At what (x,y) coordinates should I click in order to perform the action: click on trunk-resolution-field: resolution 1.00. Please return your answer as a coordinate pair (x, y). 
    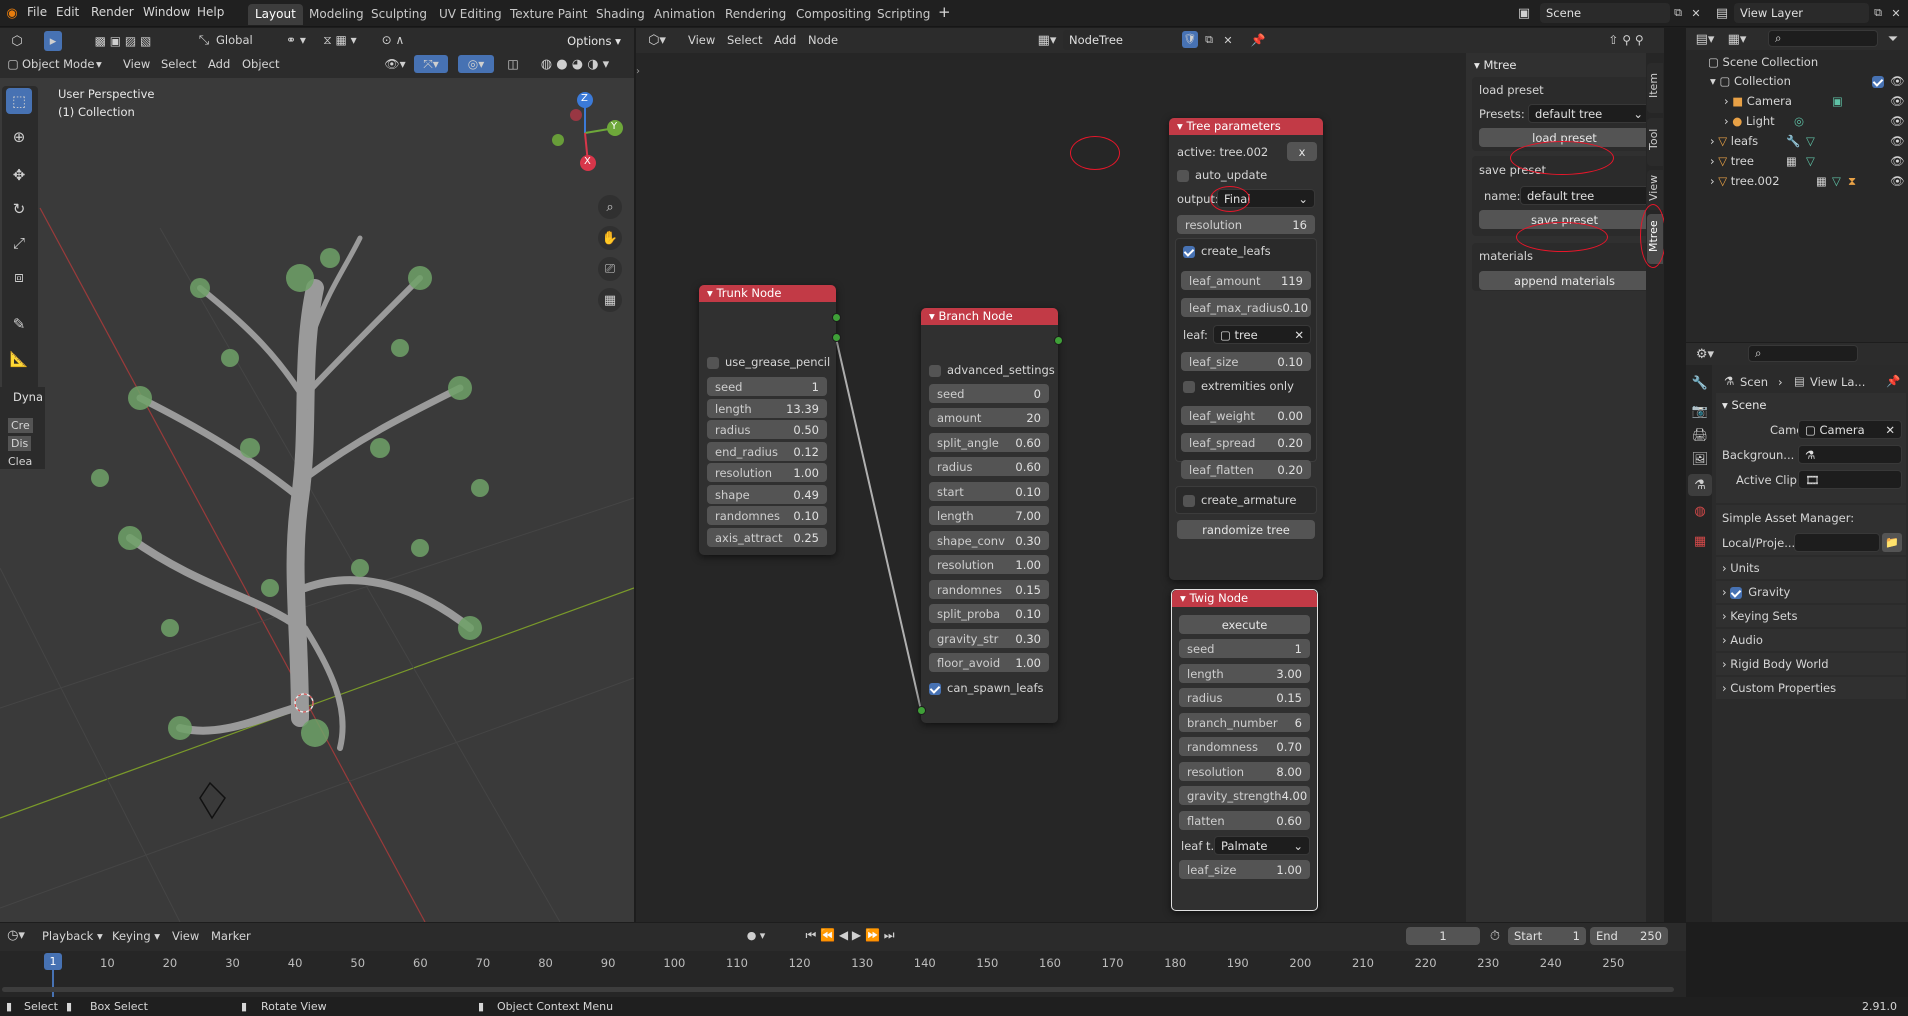
    Looking at the image, I should click on (767, 472).